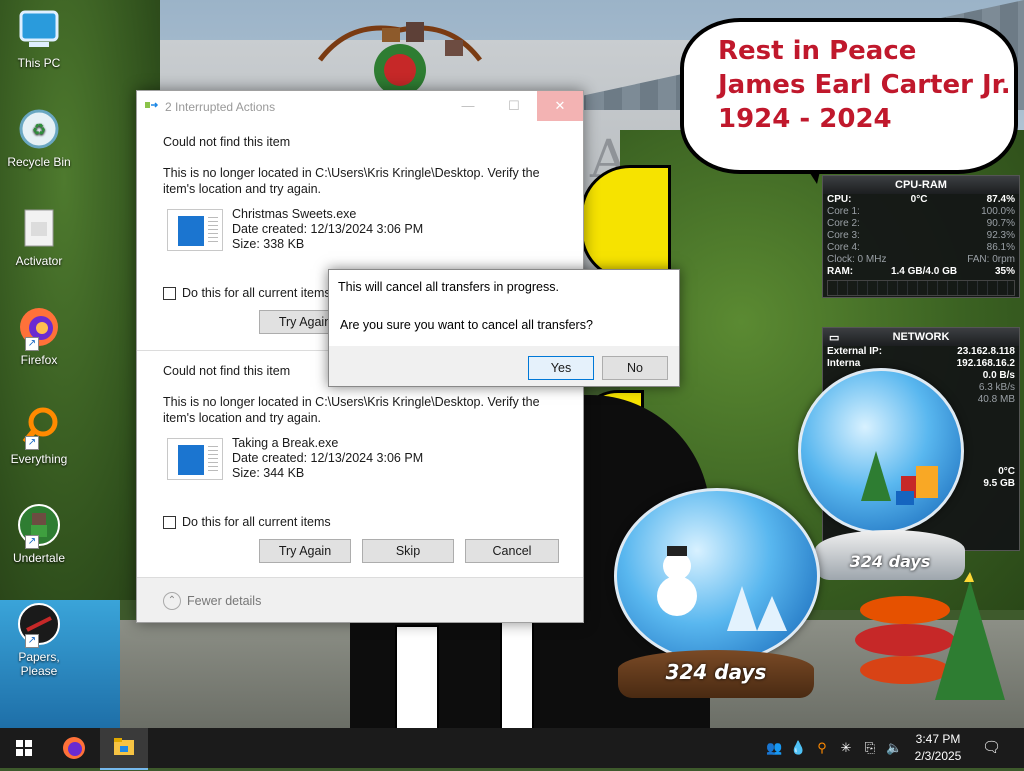 The width and height of the screenshot is (1024, 771). What do you see at coordinates (921, 337) in the screenshot?
I see `gadget-title: ▭ NETWORK` at bounding box center [921, 337].